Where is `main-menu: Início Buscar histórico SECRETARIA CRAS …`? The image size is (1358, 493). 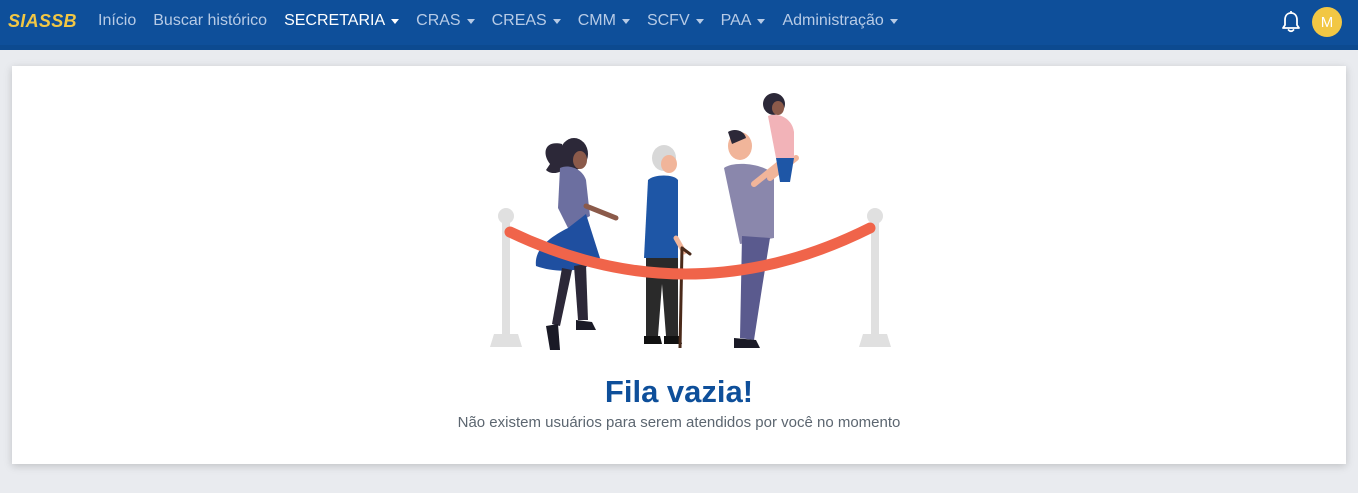
main-menu: Início Buscar histórico SECRETARIA CRAS … is located at coordinates (506, 21).